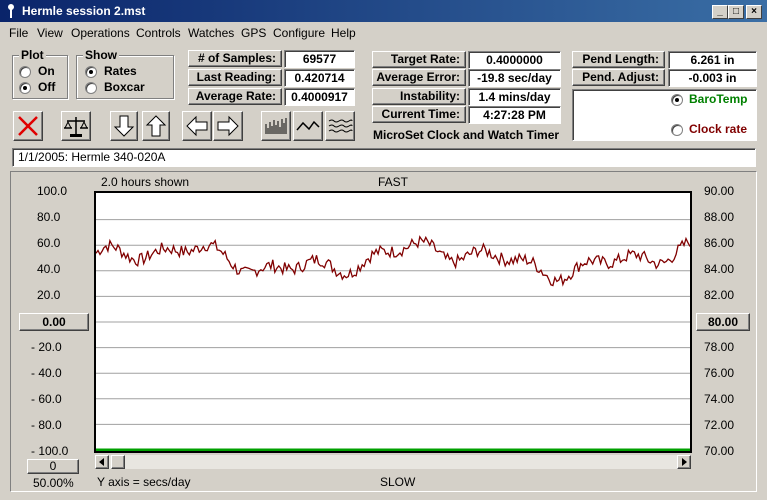 The width and height of the screenshot is (767, 500). Describe the element at coordinates (52, 191) in the screenshot. I see `left-tick: 100.0` at that location.